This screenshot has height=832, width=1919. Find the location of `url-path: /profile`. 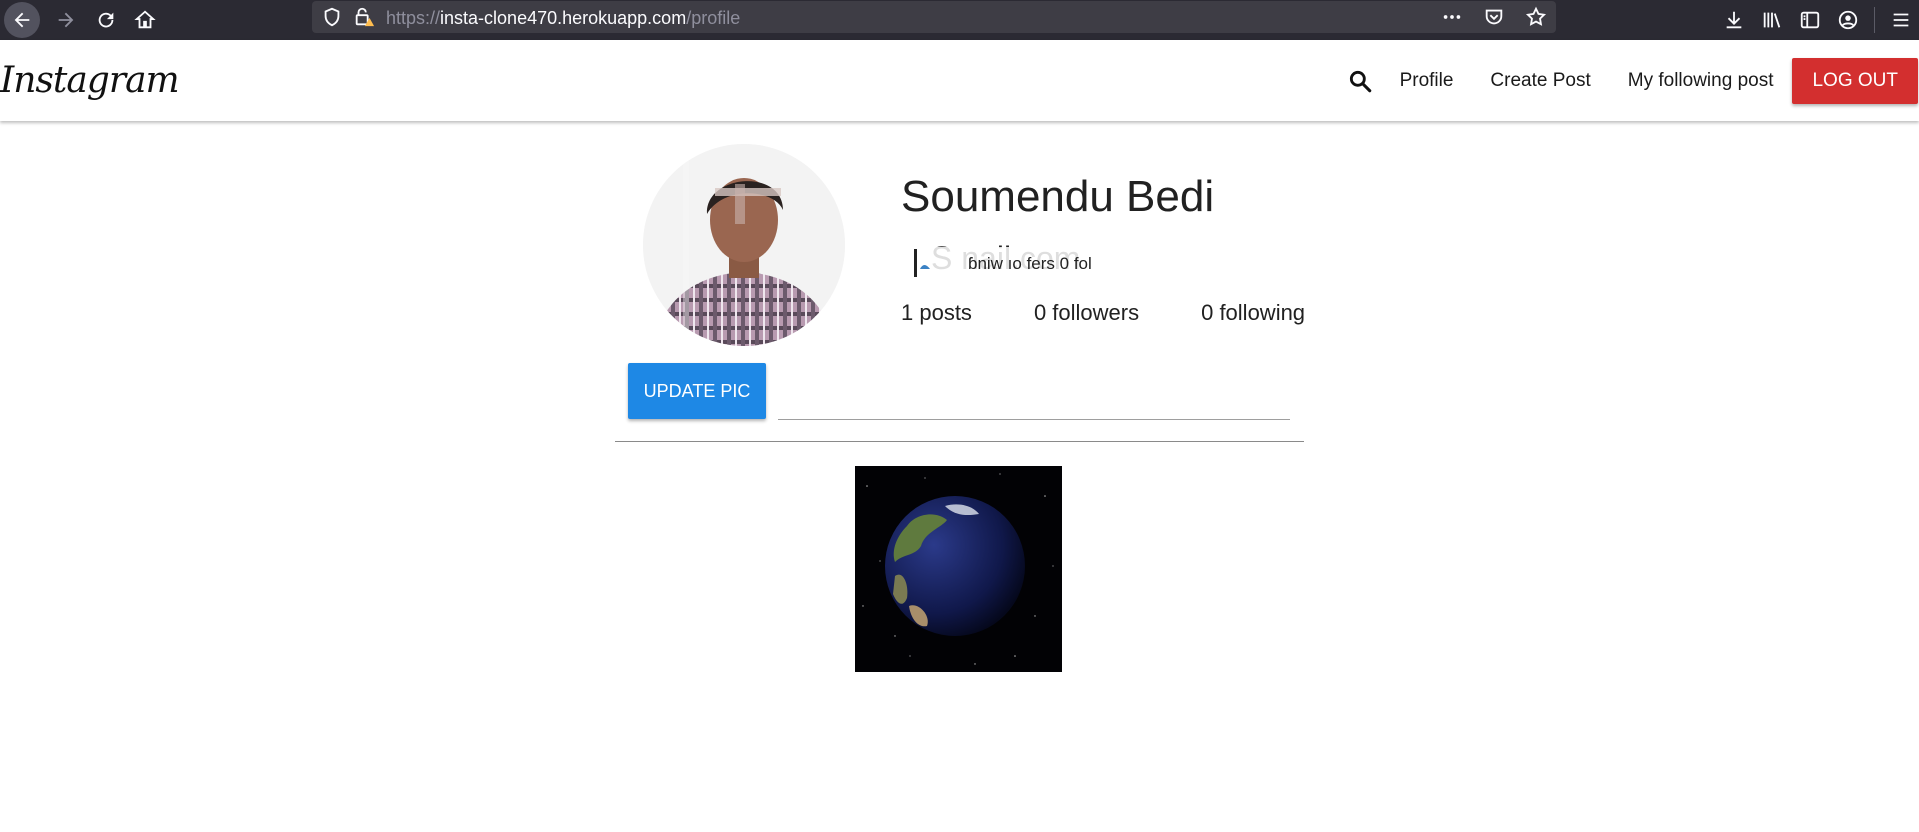

url-path: /profile is located at coordinates (713, 18).